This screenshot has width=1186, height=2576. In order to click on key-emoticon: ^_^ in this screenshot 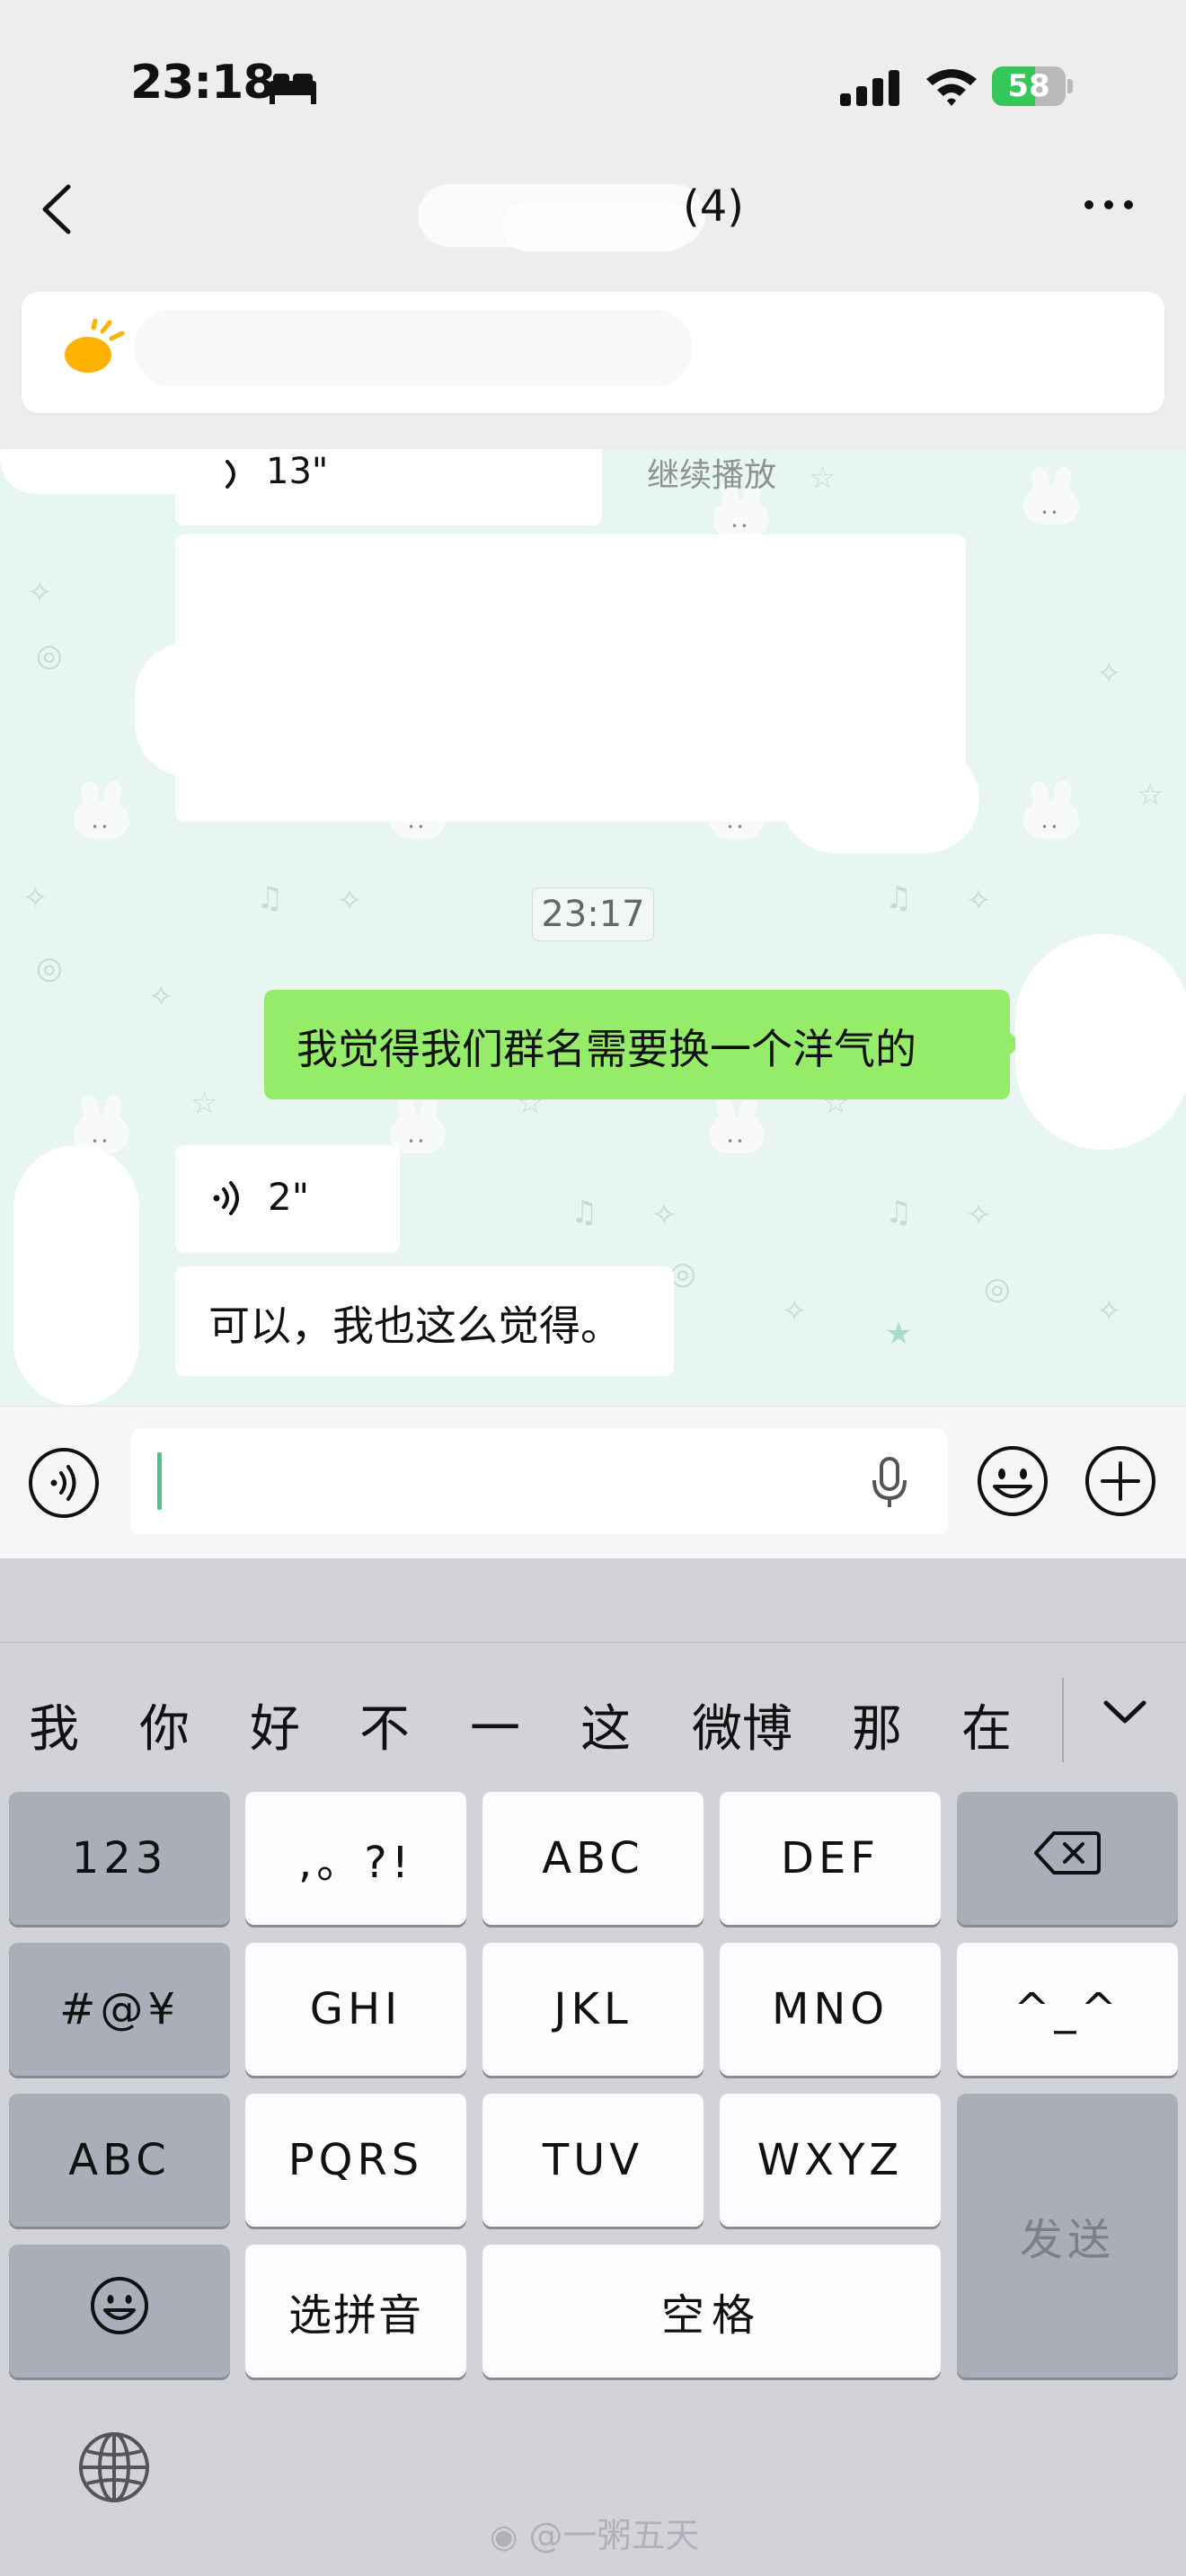, I will do `click(1067, 2009)`.